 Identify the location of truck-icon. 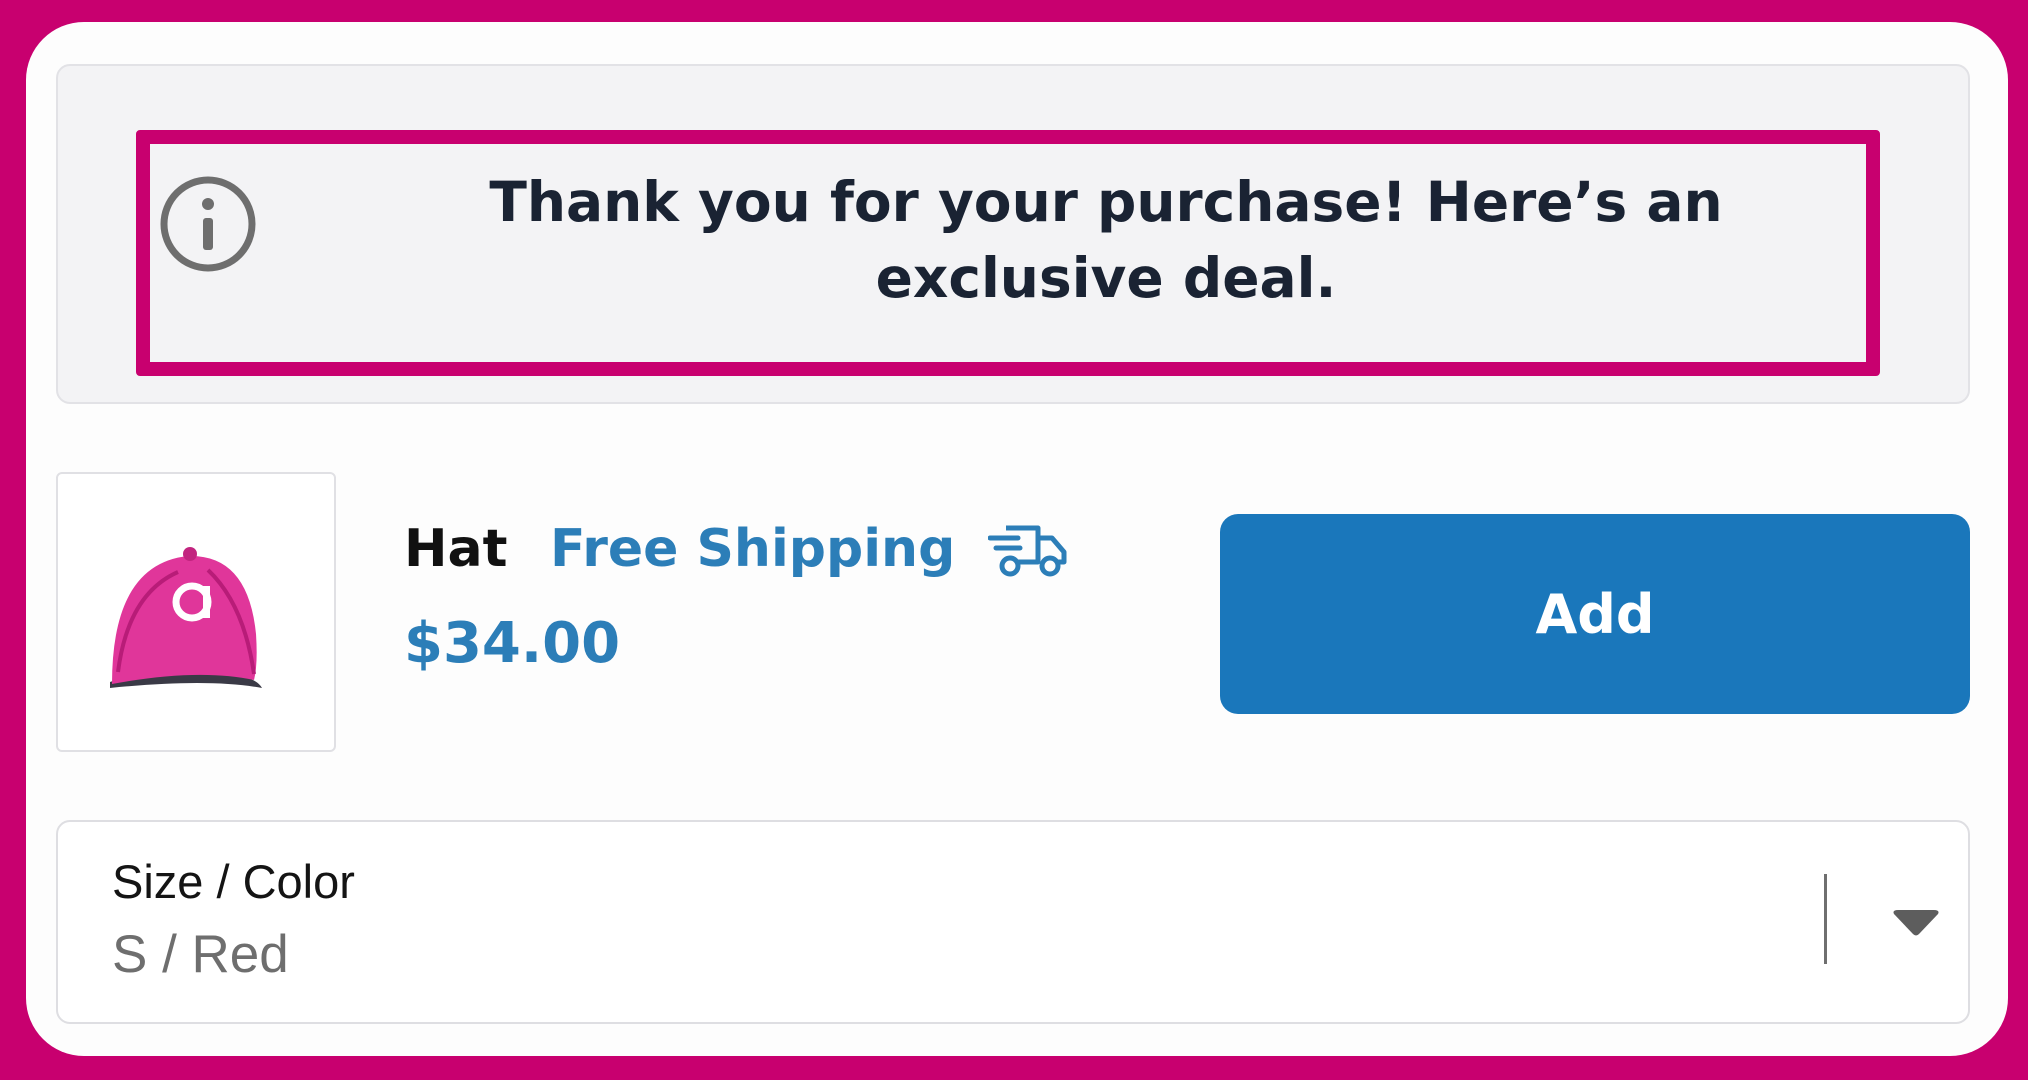
(1027, 551).